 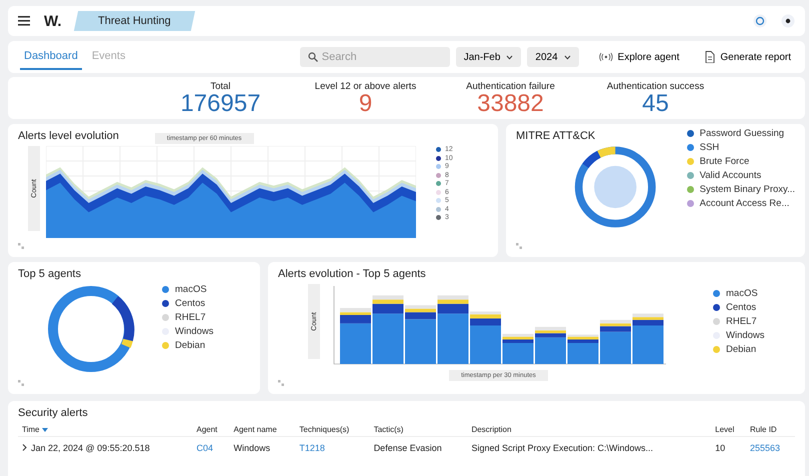 What do you see at coordinates (760, 21) in the screenshot?
I see `circle-icon` at bounding box center [760, 21].